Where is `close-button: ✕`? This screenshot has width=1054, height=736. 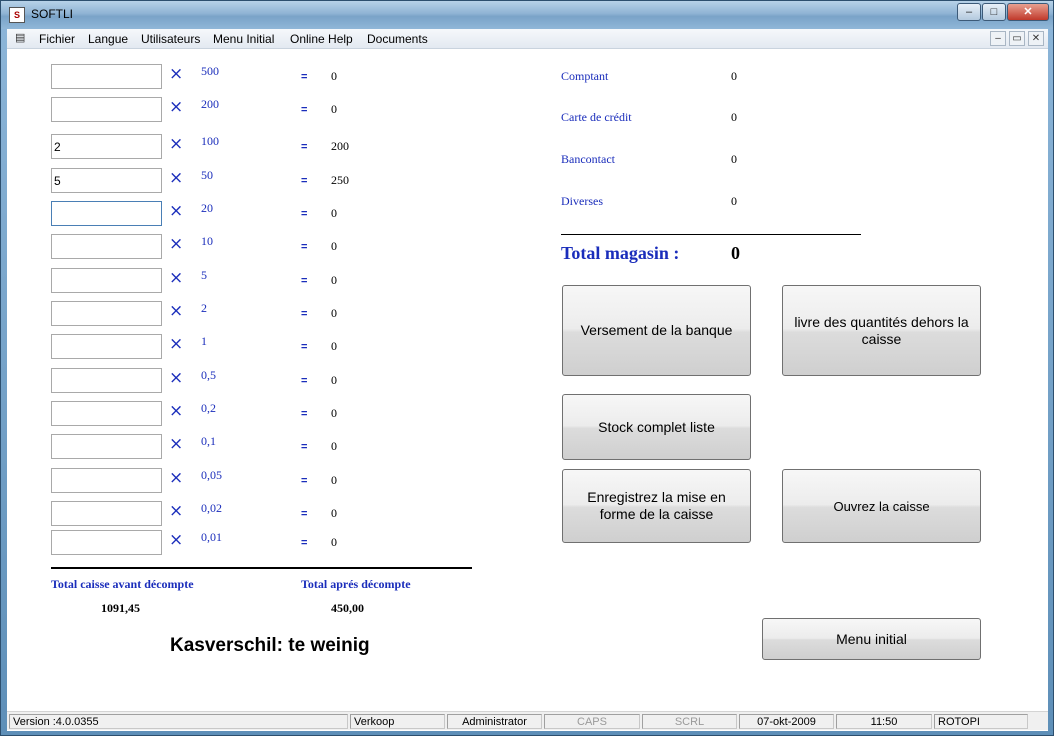 close-button: ✕ is located at coordinates (1028, 12).